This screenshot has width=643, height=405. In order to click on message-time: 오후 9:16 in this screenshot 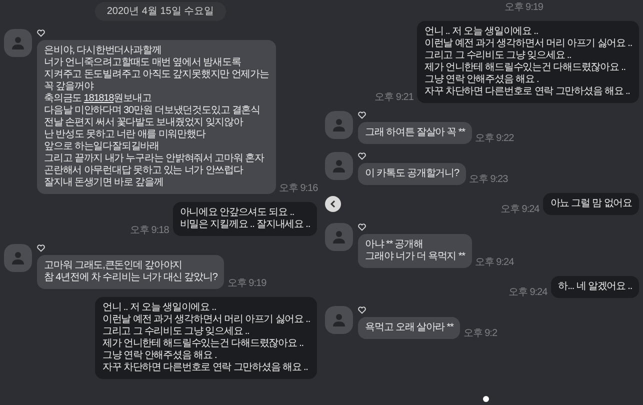, I will do `click(298, 188)`.